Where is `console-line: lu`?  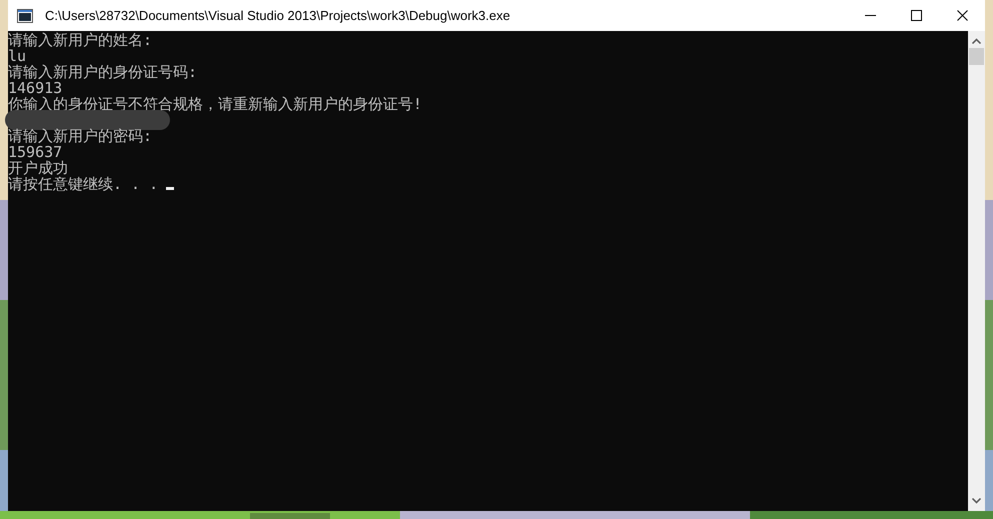 console-line: lu is located at coordinates (17, 56).